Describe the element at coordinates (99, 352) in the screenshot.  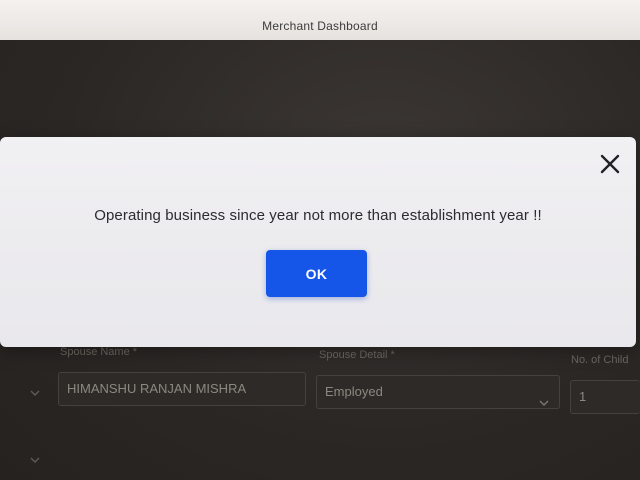
I see `spouse-name-label: Spouse Name *` at that location.